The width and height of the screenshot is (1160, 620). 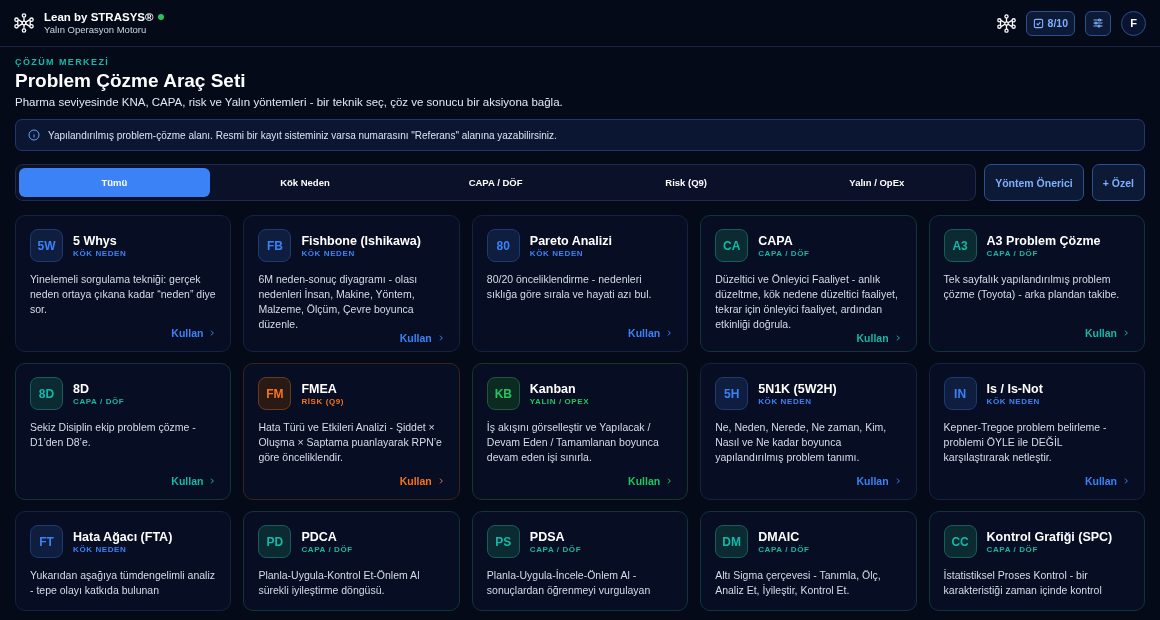 I want to click on tool-code-badge: 5H, so click(x=732, y=393).